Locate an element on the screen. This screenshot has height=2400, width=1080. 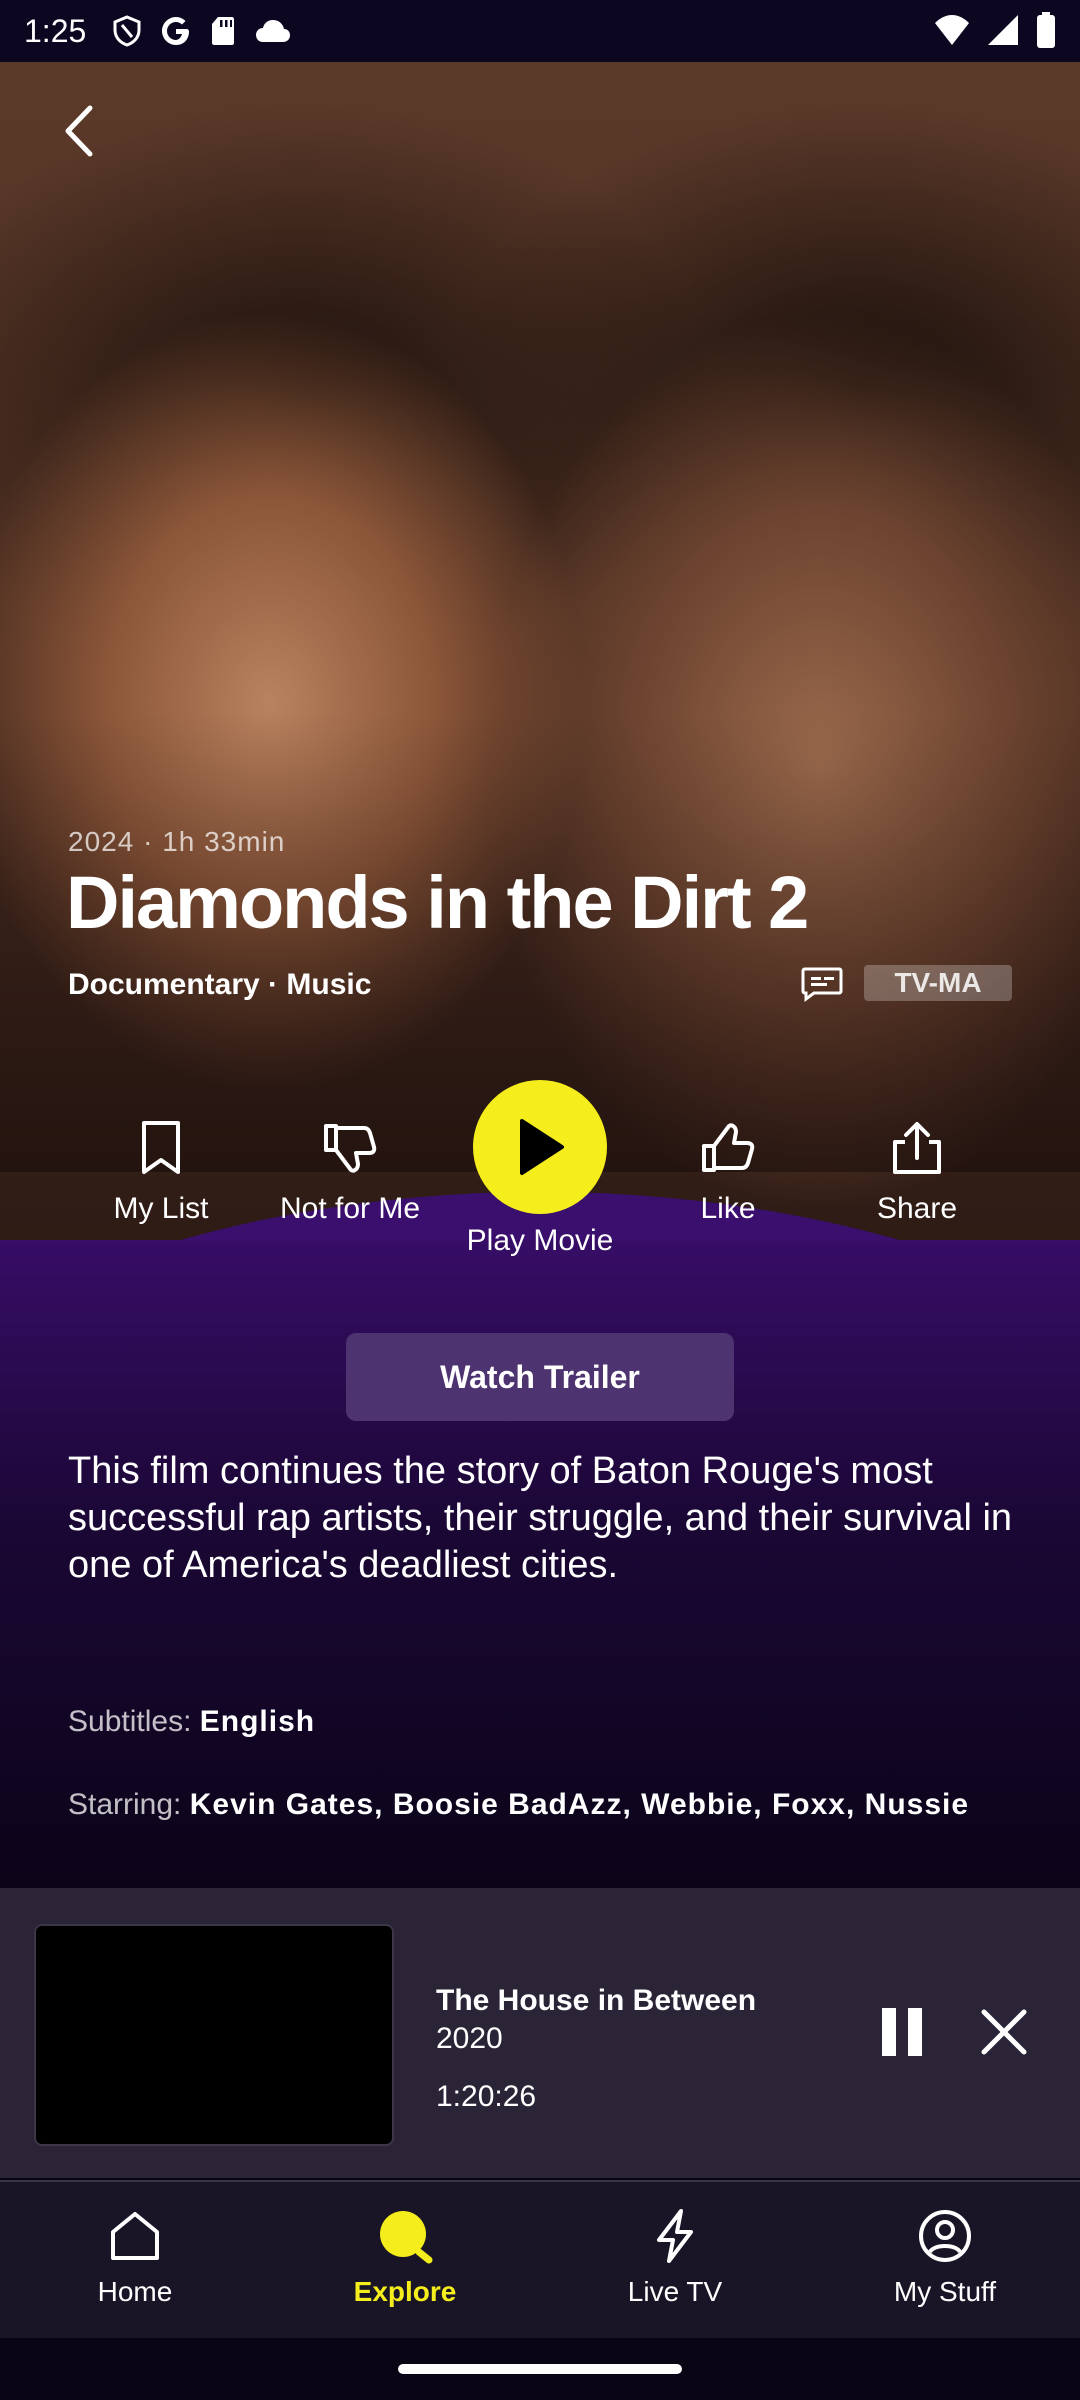
mini-player: The House in Between 2020 1:20:26 is located at coordinates (540, 2033).